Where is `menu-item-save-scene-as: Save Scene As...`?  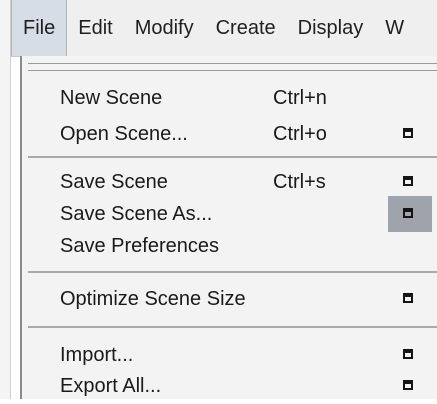 menu-item-save-scene-as: Save Scene As... is located at coordinates (229, 214).